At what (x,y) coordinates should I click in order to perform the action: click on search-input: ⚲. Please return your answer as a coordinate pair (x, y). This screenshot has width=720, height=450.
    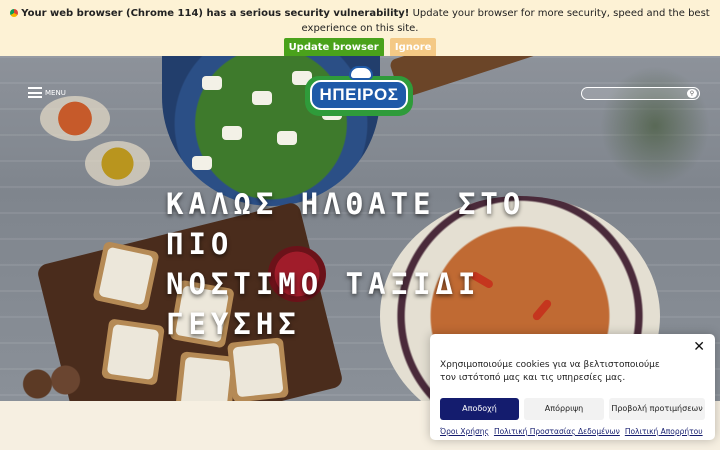
    Looking at the image, I should click on (640, 93).